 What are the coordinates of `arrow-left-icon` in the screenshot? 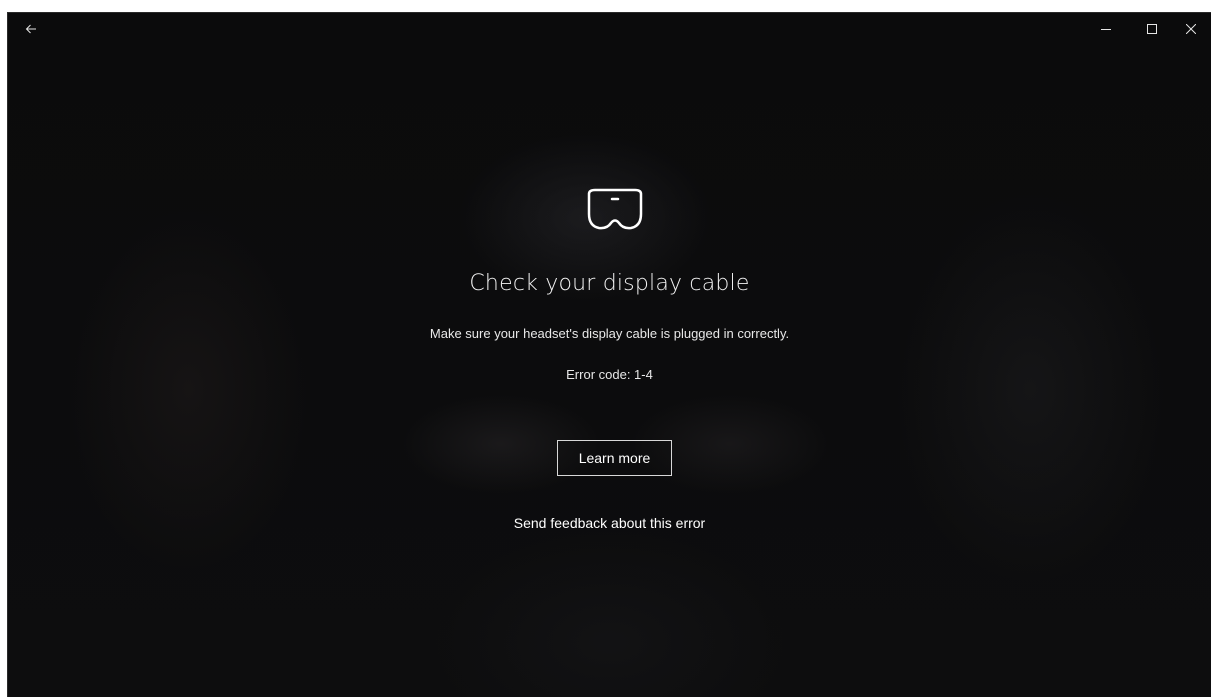 It's located at (30, 29).